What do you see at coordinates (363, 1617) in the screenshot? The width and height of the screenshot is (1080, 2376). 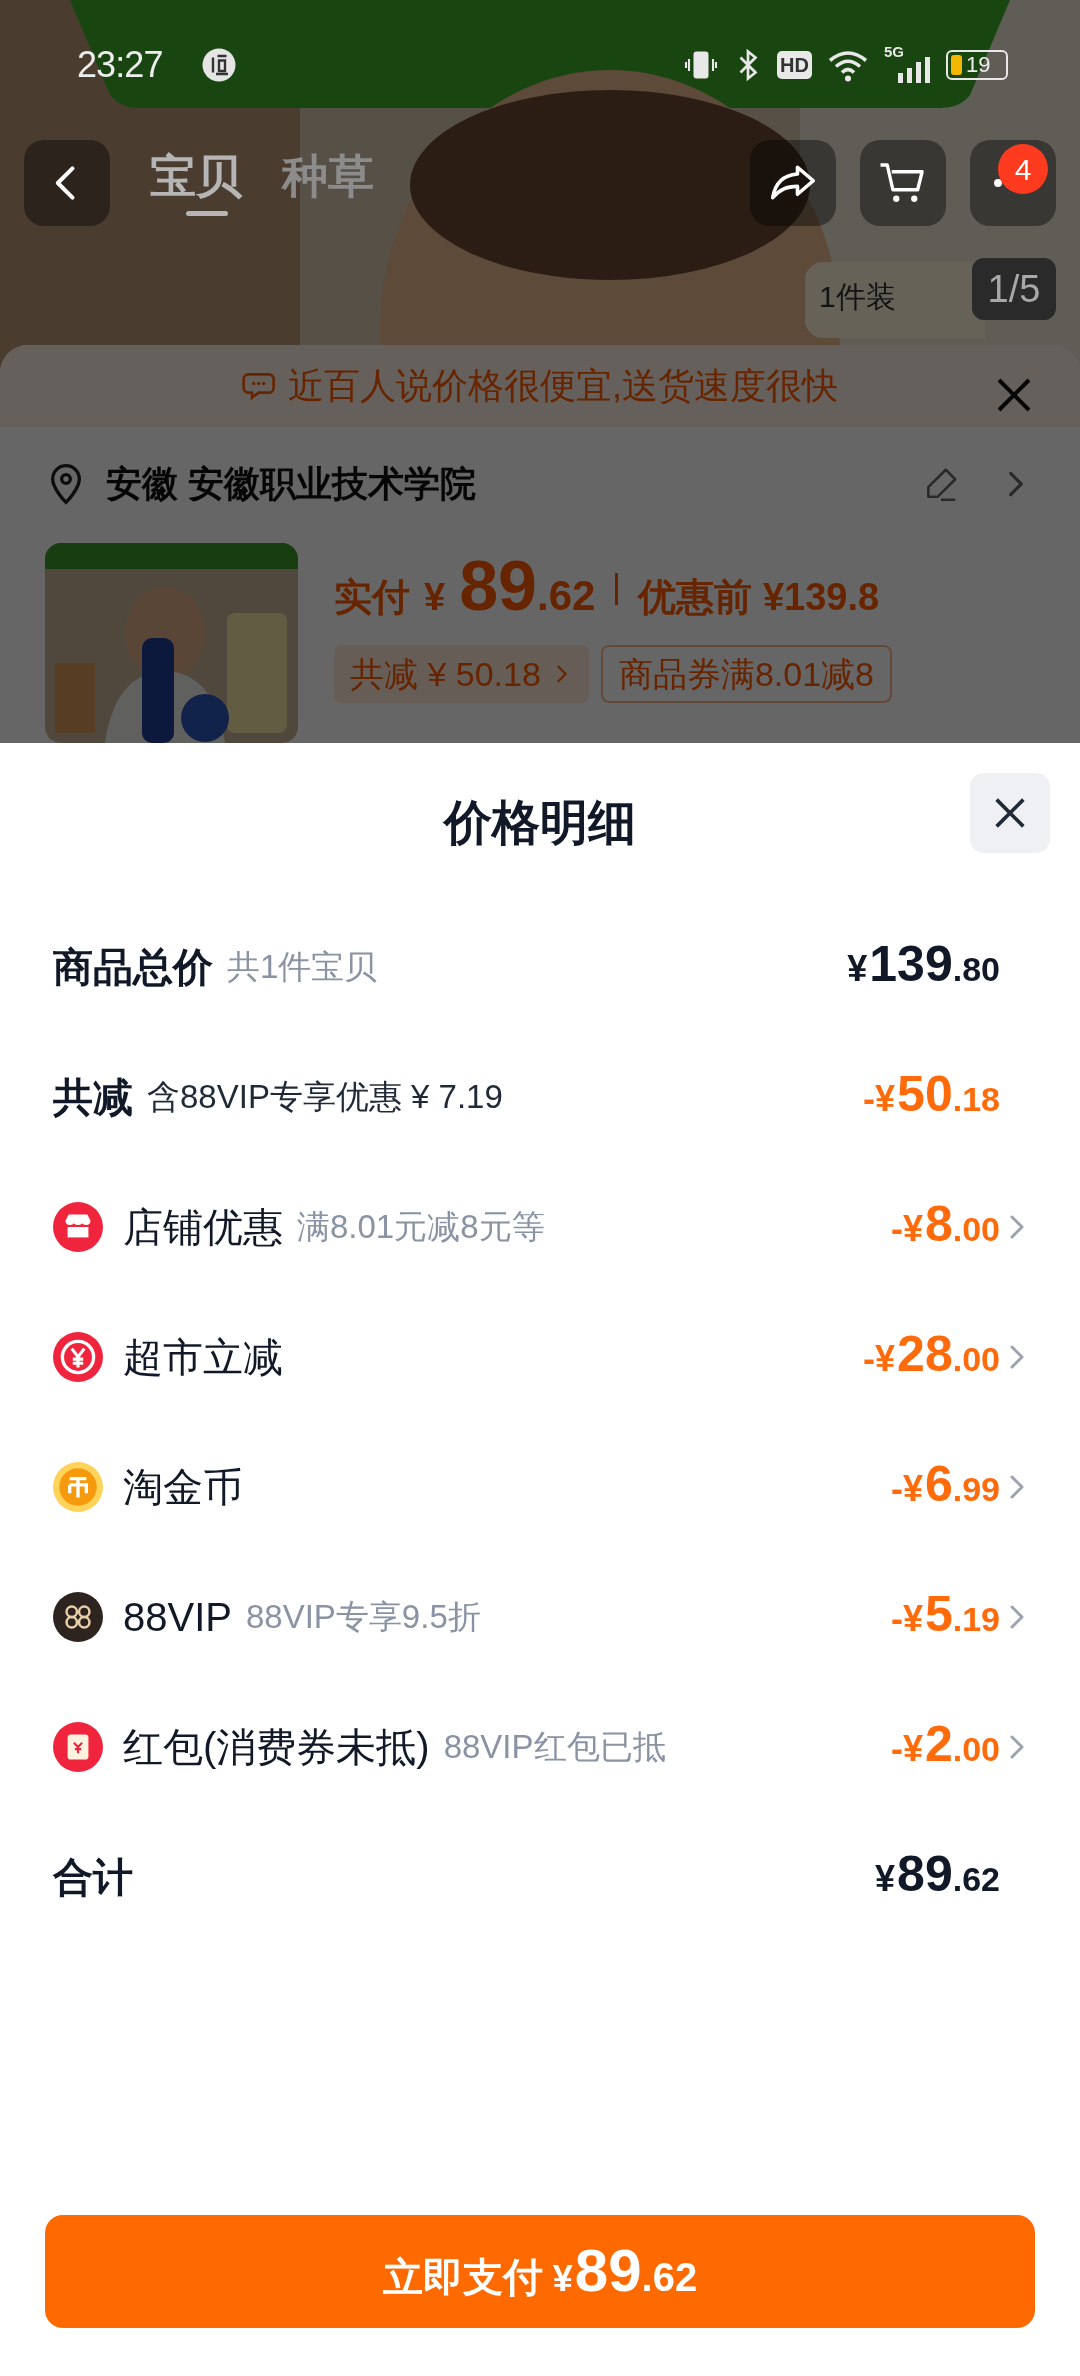 I see `row-note: 88VIP专享9.5折` at bounding box center [363, 1617].